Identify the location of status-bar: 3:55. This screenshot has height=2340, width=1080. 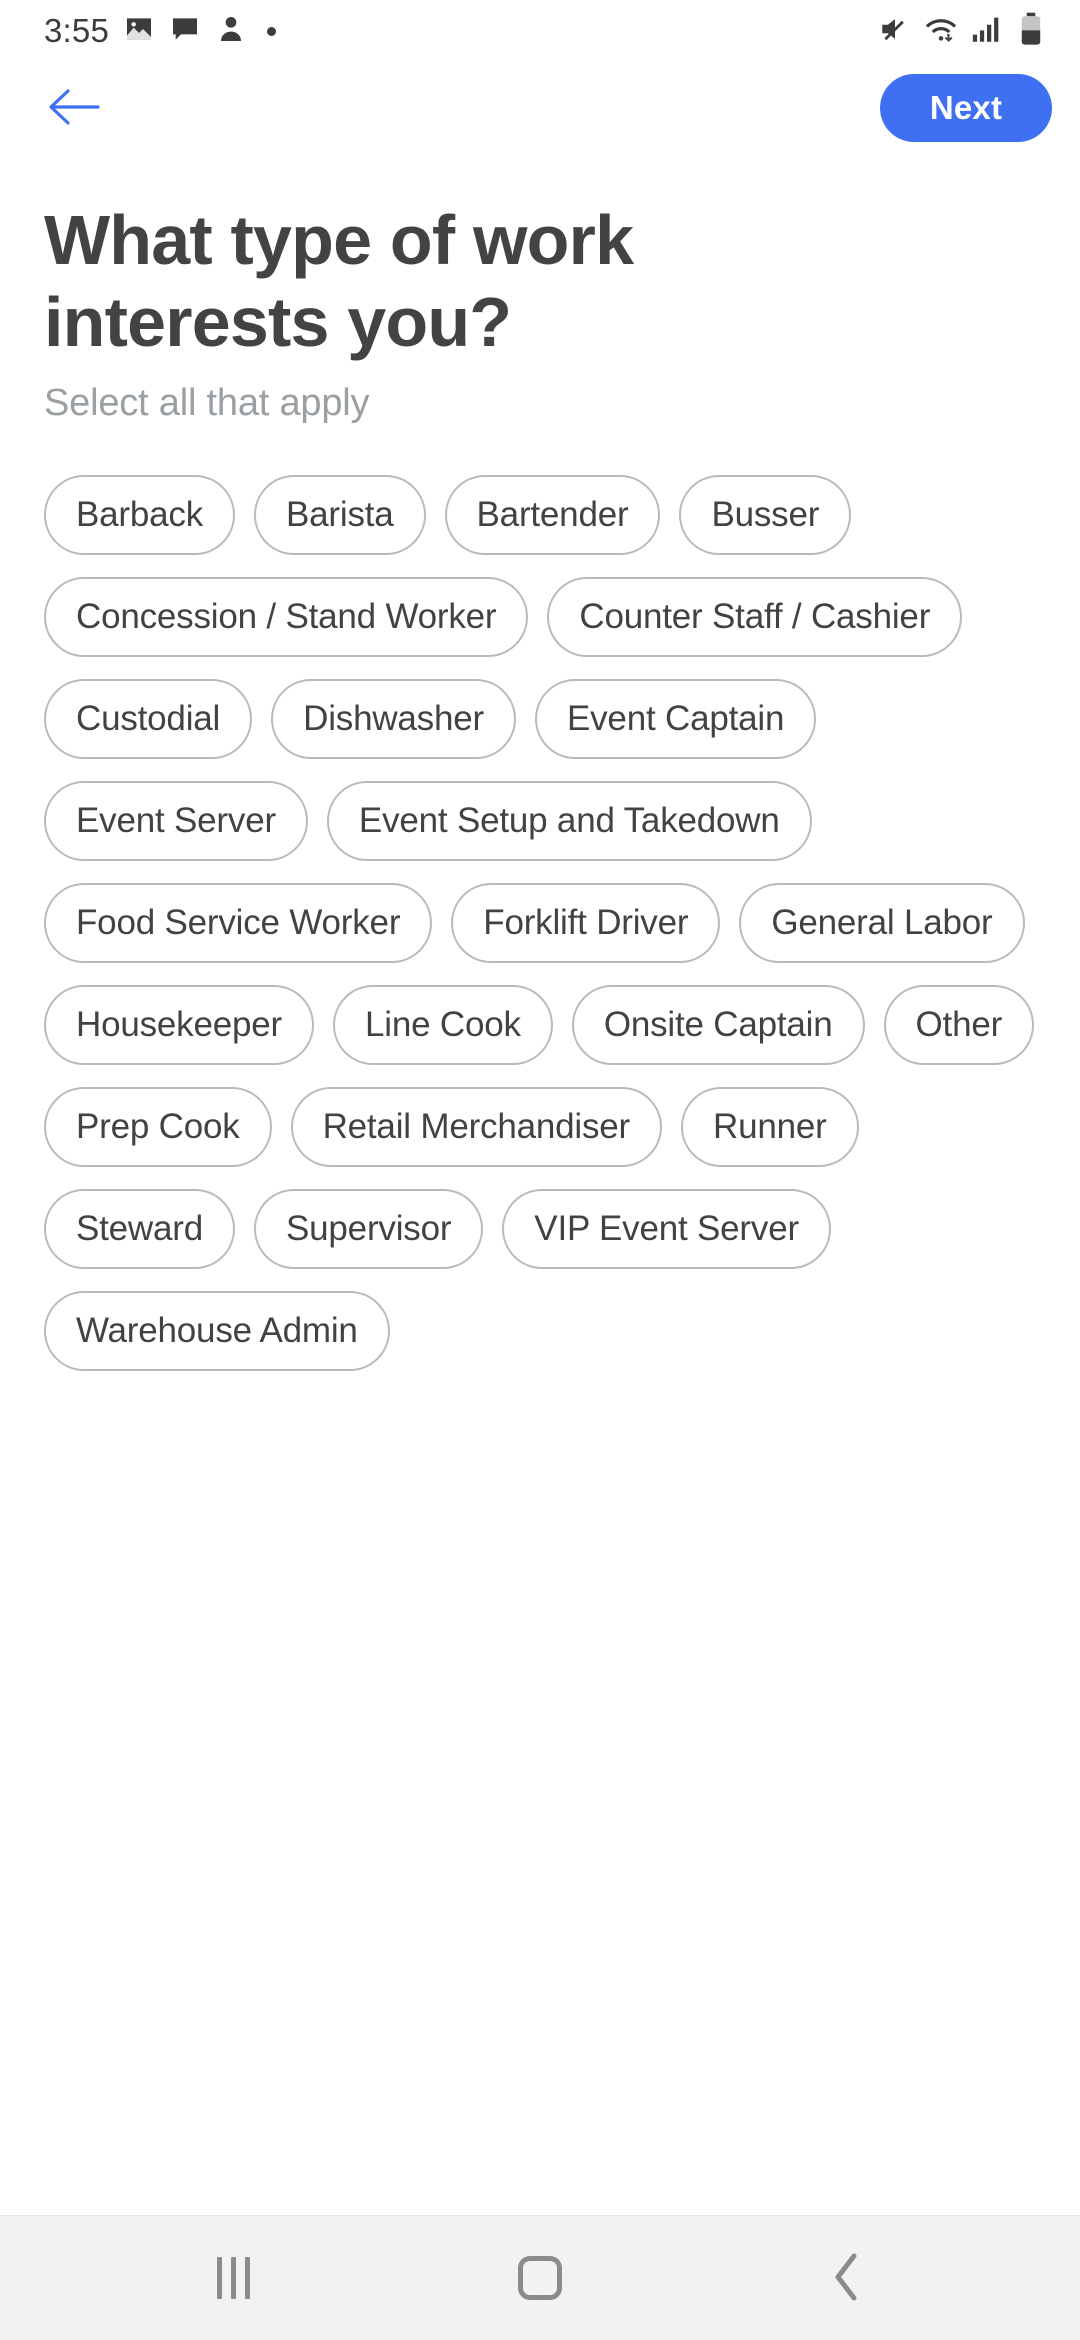
(540, 31).